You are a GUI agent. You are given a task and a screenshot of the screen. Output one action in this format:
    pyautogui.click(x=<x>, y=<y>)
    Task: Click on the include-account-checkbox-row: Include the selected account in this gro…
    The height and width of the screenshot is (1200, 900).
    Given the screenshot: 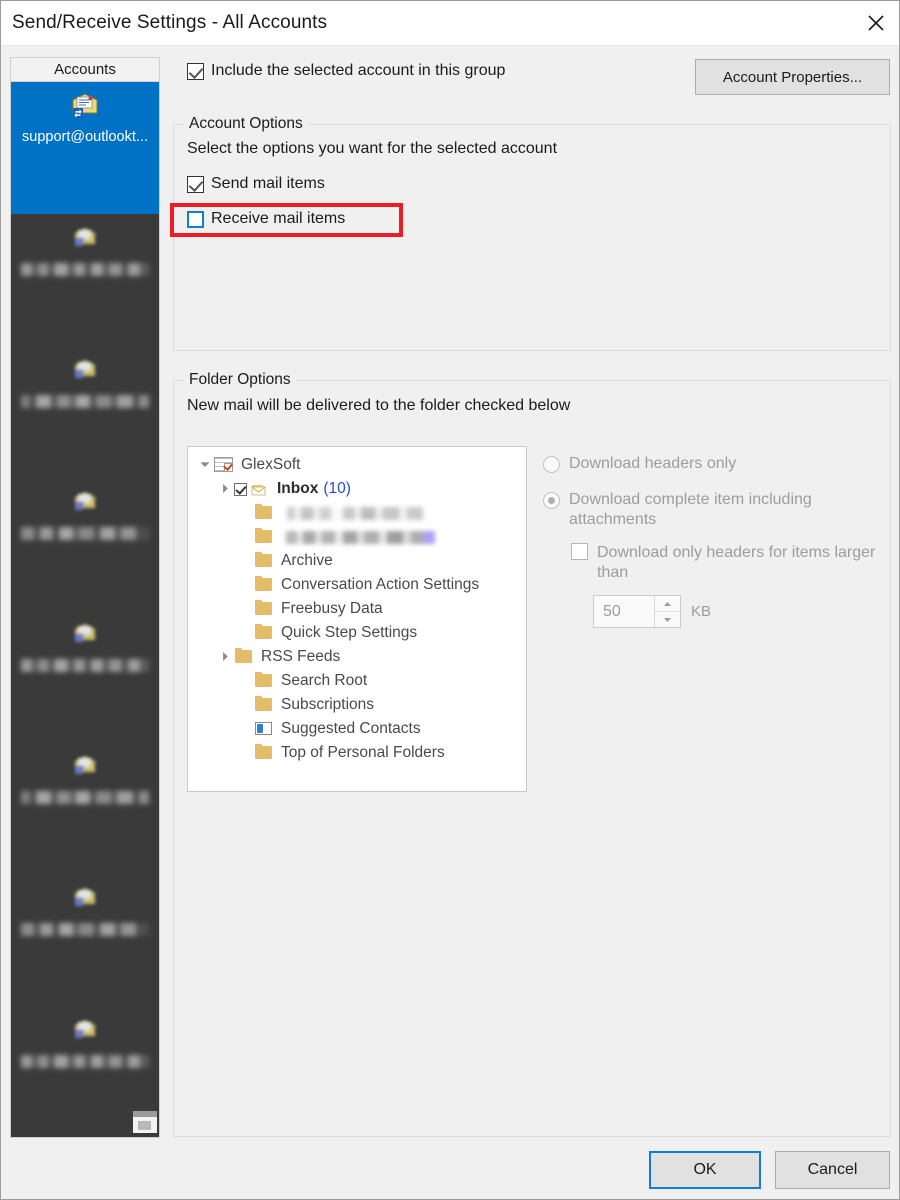 What is the action you would take?
    pyautogui.click(x=346, y=71)
    